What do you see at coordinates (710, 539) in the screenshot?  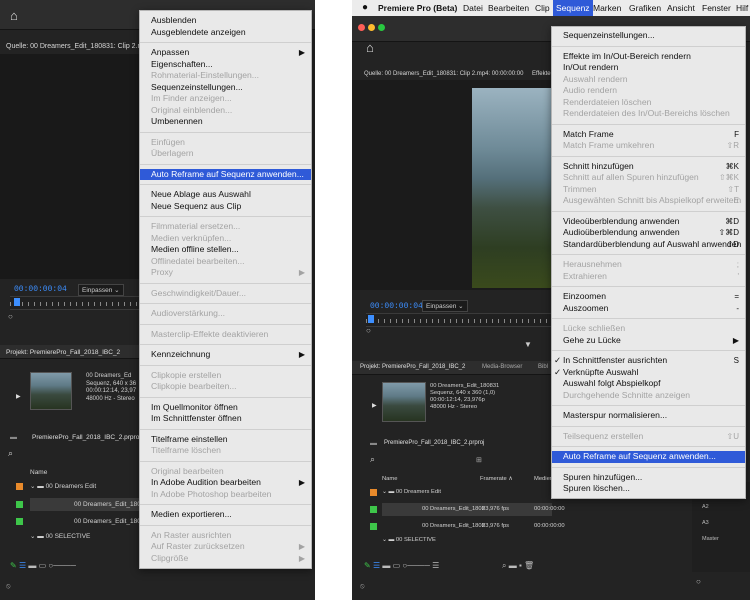 I see `track-master: Master` at bounding box center [710, 539].